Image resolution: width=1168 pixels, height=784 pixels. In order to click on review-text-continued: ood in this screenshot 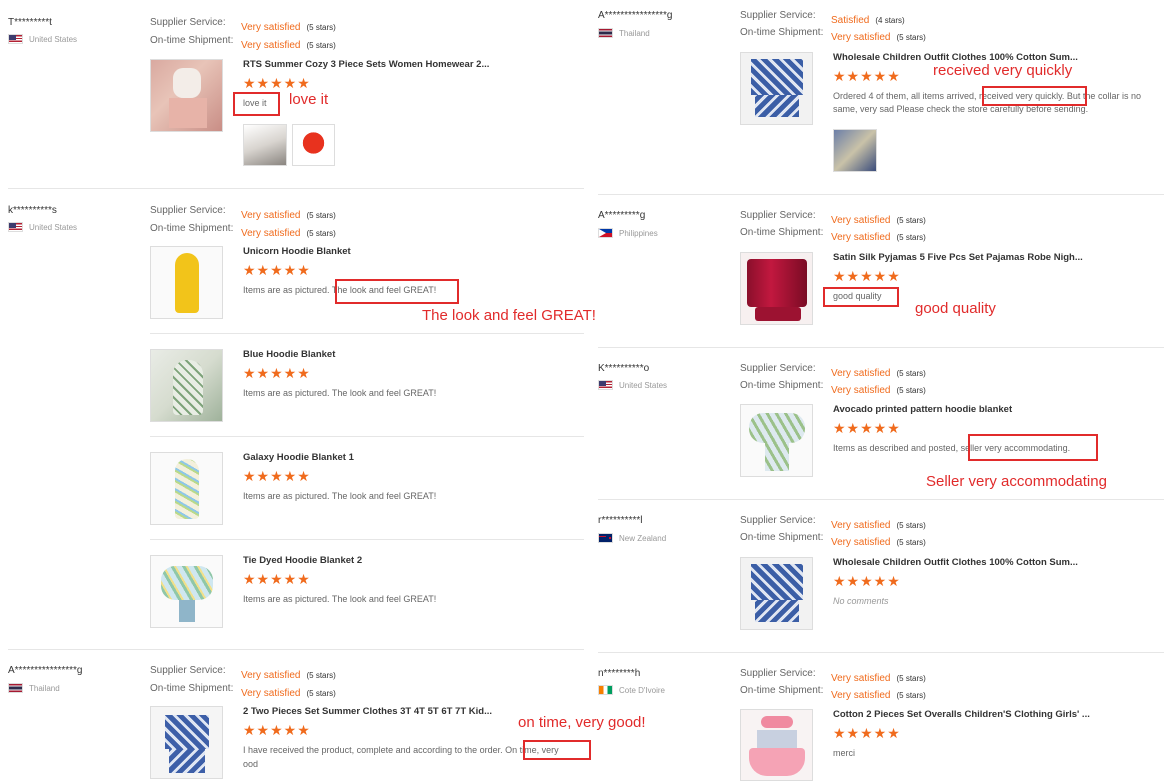, I will do `click(251, 764)`.